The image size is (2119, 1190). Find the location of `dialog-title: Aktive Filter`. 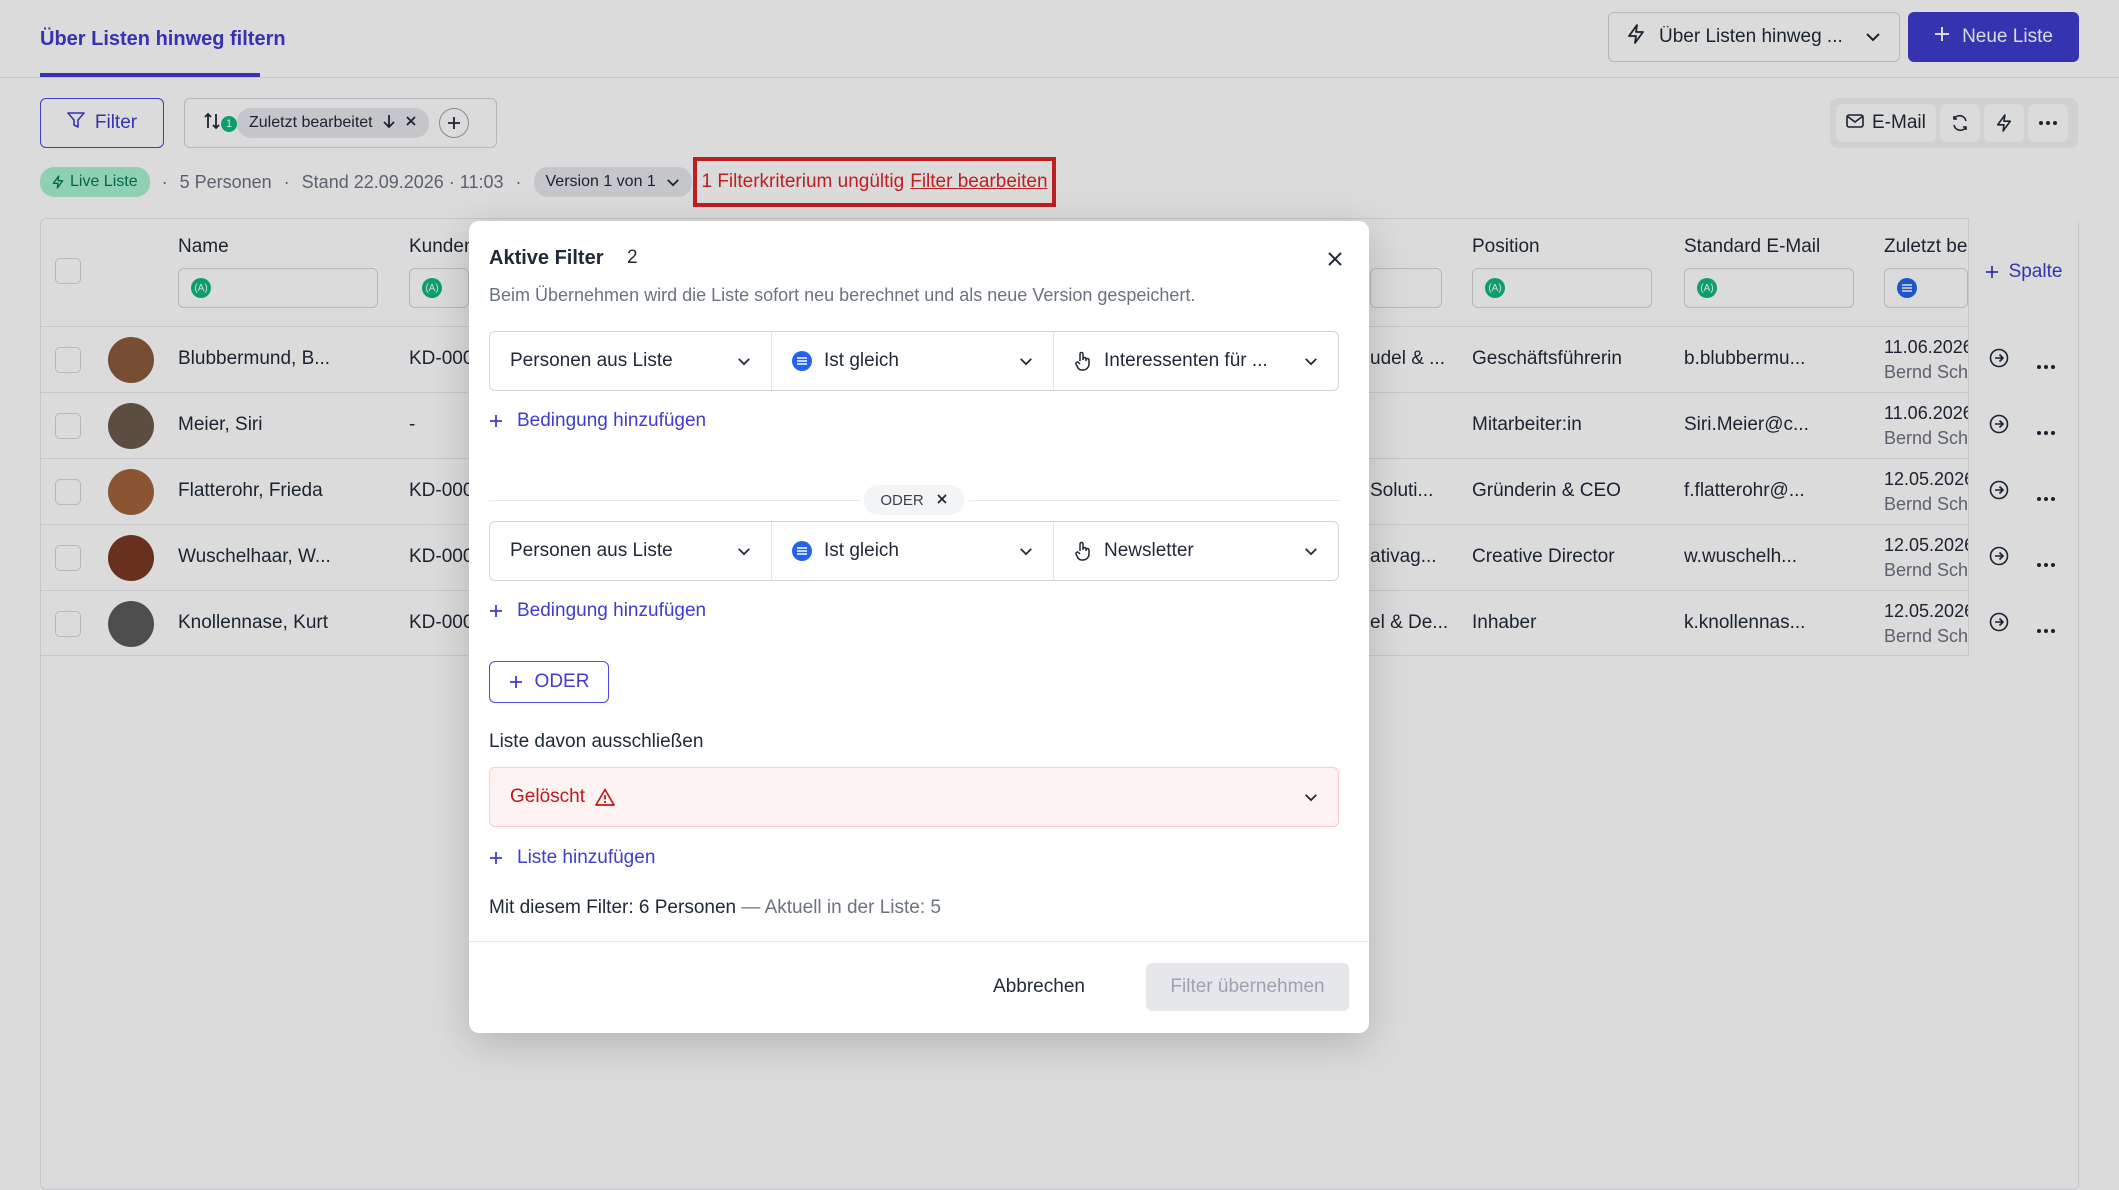

dialog-title: Aktive Filter is located at coordinates (546, 258).